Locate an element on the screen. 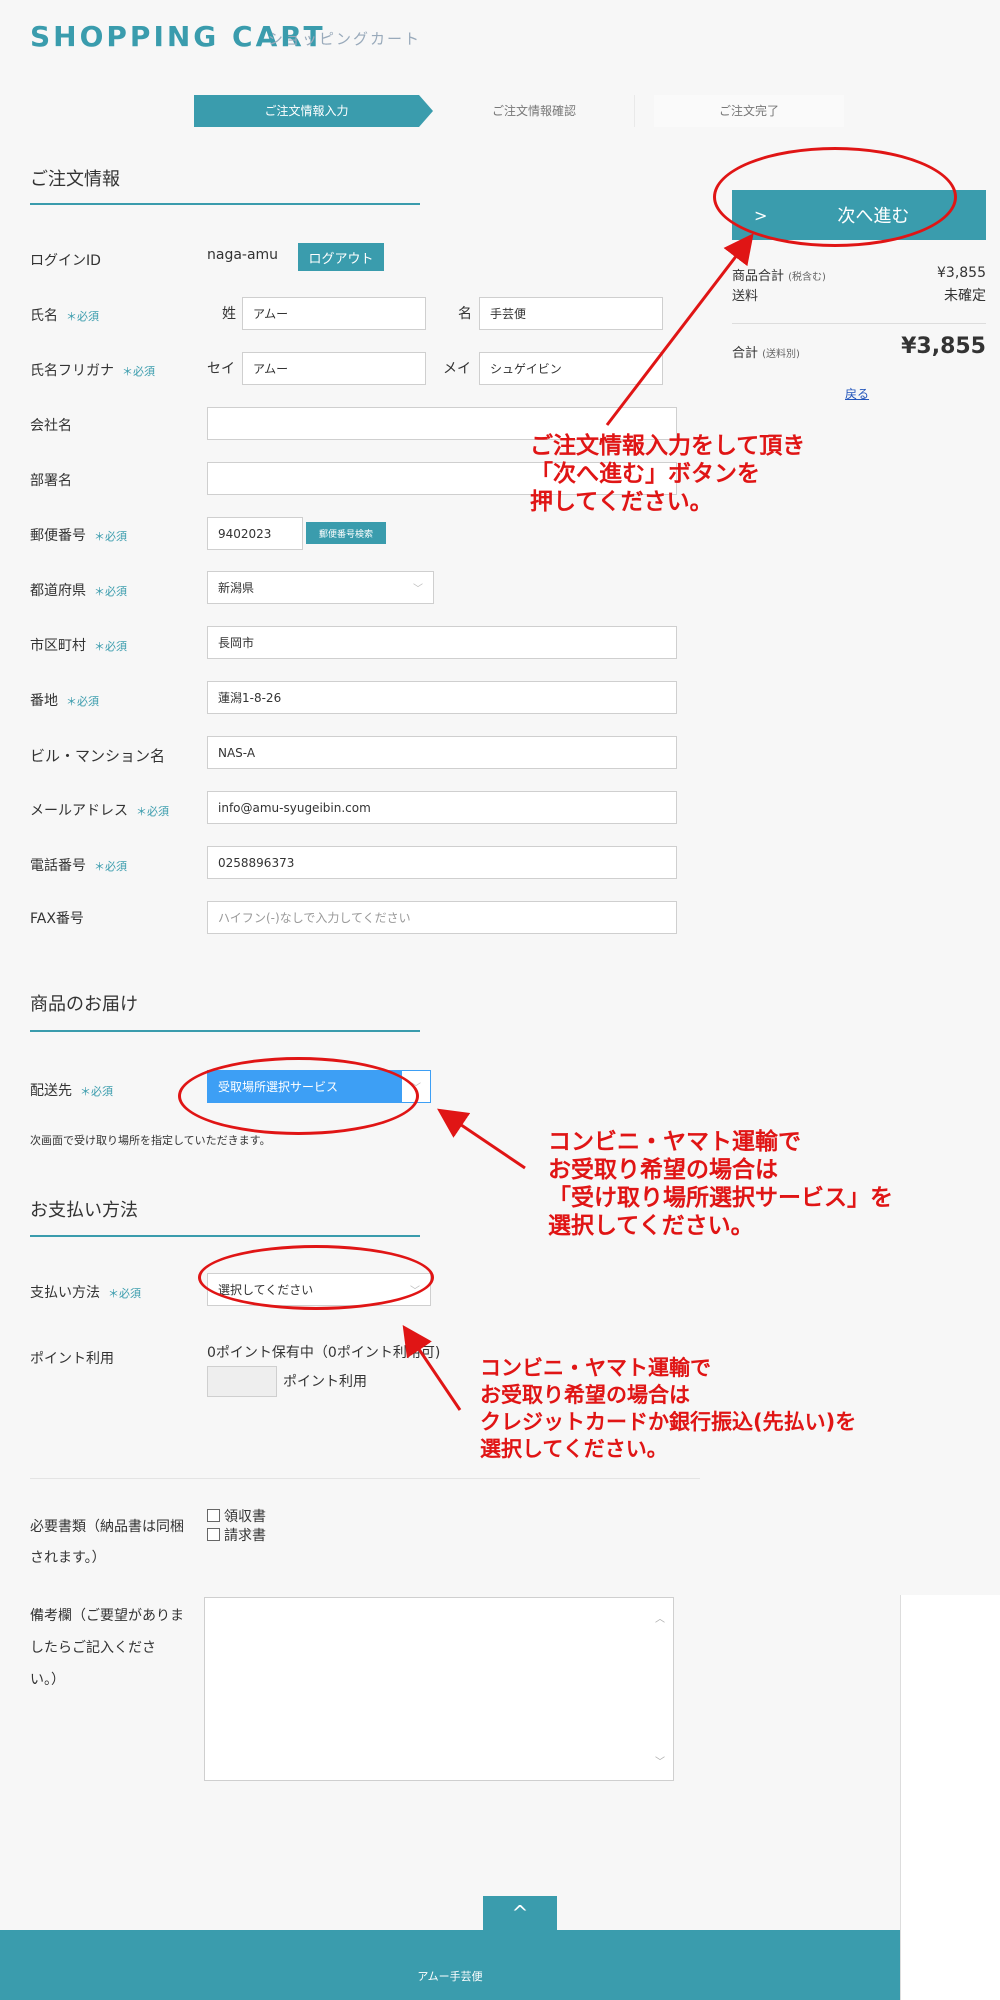  footer-text: アムー手芸便 is located at coordinates (450, 1976).